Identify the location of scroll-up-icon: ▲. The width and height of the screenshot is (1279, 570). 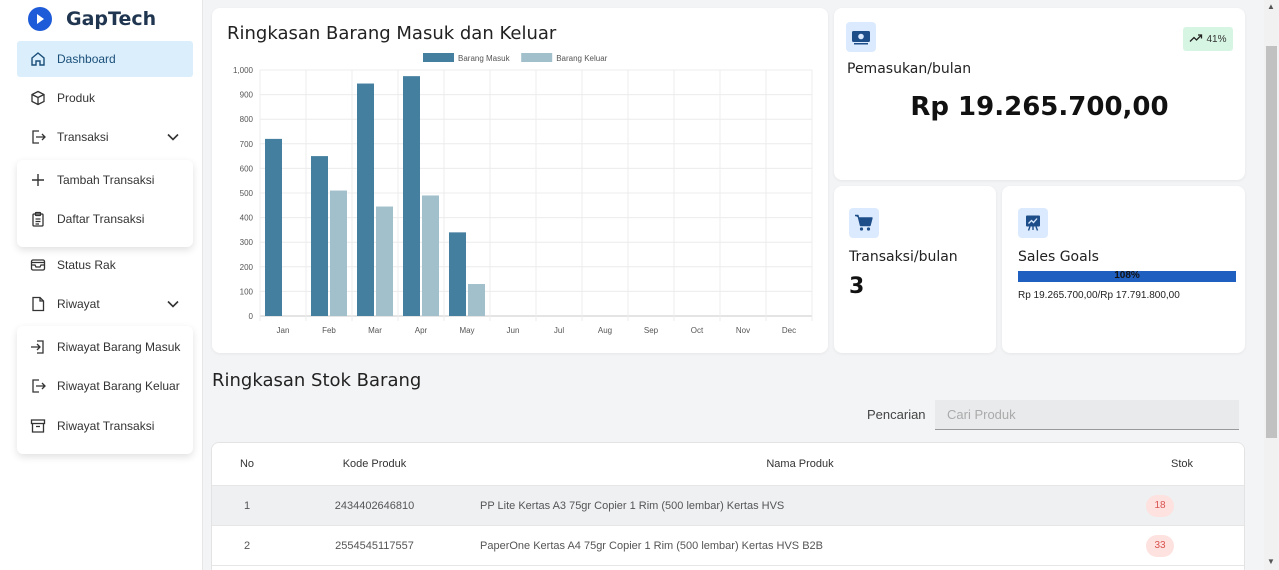
(1271, 6).